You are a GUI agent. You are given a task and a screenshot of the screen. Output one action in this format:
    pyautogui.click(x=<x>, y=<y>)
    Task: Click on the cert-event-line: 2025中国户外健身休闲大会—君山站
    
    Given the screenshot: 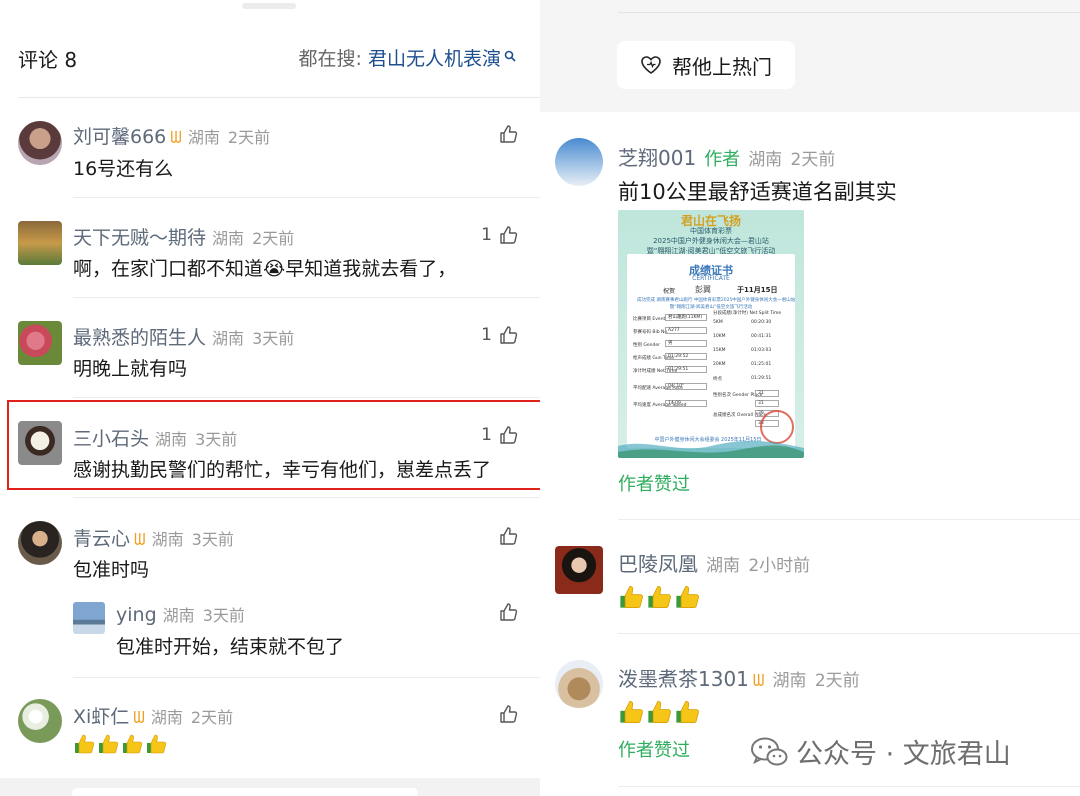 What is the action you would take?
    pyautogui.click(x=711, y=241)
    